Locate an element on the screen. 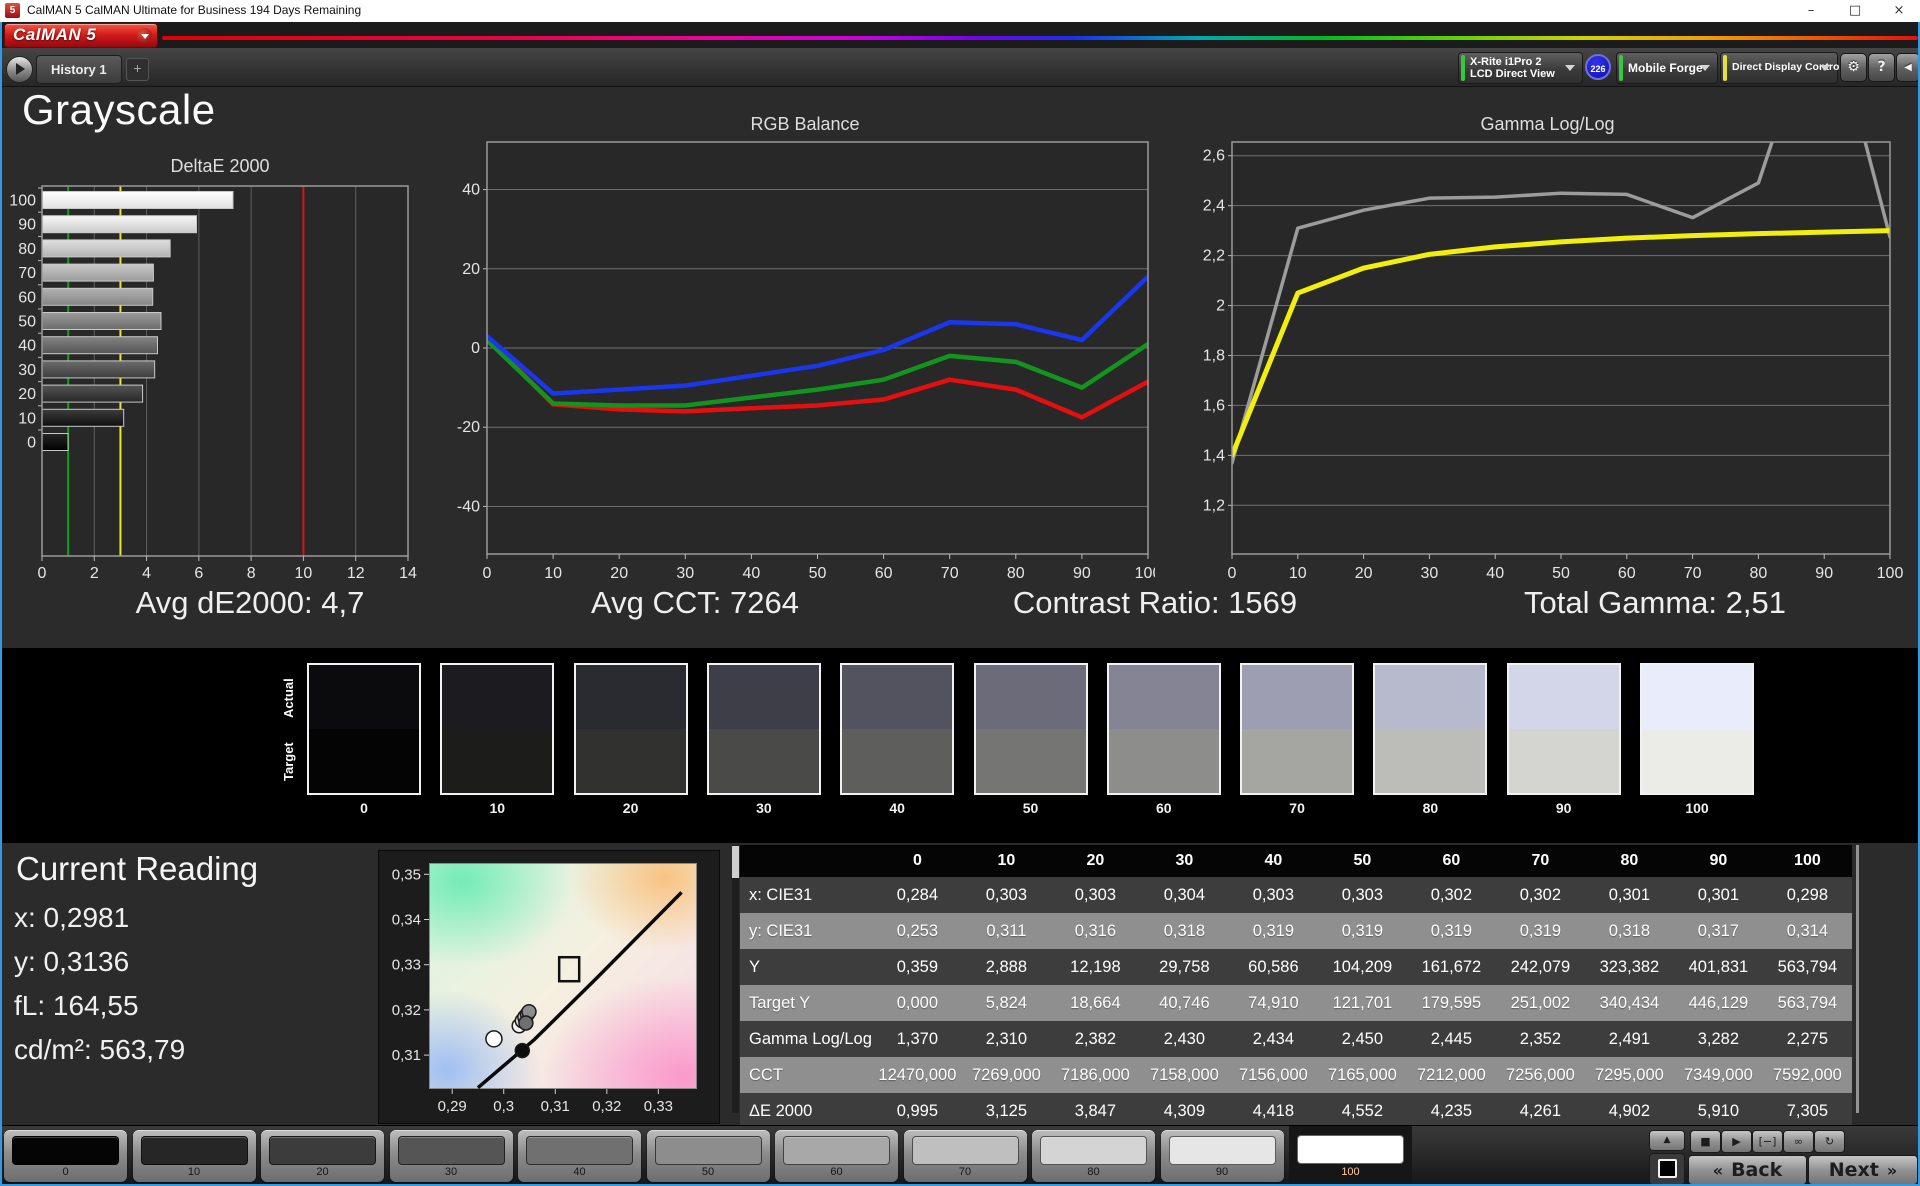  refresh-button: ↻ is located at coordinates (1829, 1141).